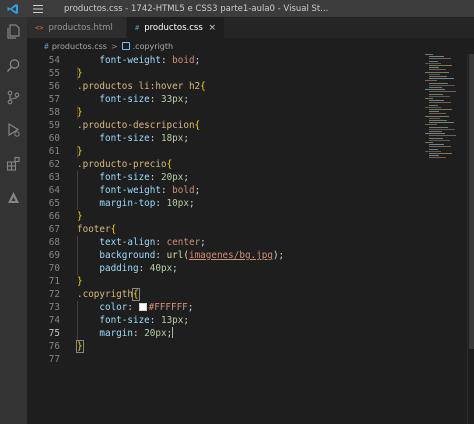  Describe the element at coordinates (168, 307) in the screenshot. I see `code-token: #FFFFFF` at that location.